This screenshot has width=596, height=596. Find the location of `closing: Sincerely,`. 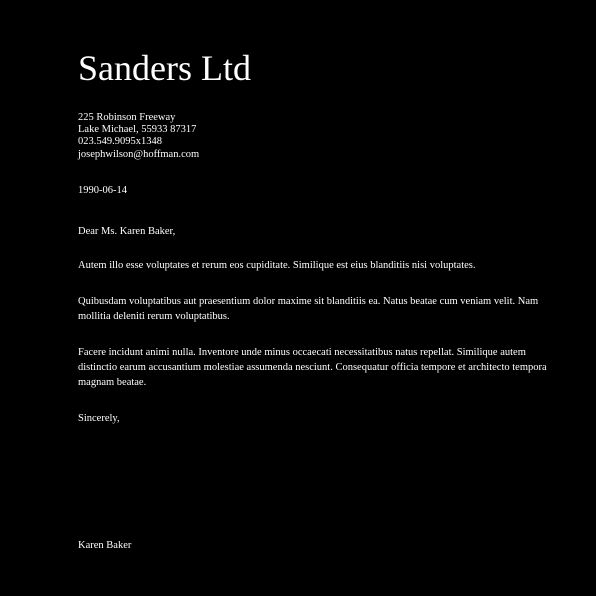

closing: Sincerely, is located at coordinates (99, 418).